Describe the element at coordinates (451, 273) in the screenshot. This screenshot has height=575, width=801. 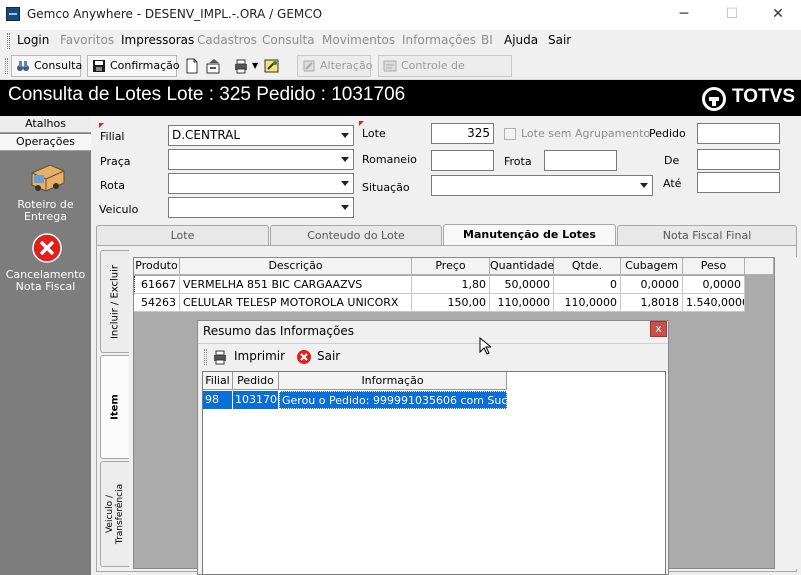
I see `column-header: Preço Unitário` at that location.